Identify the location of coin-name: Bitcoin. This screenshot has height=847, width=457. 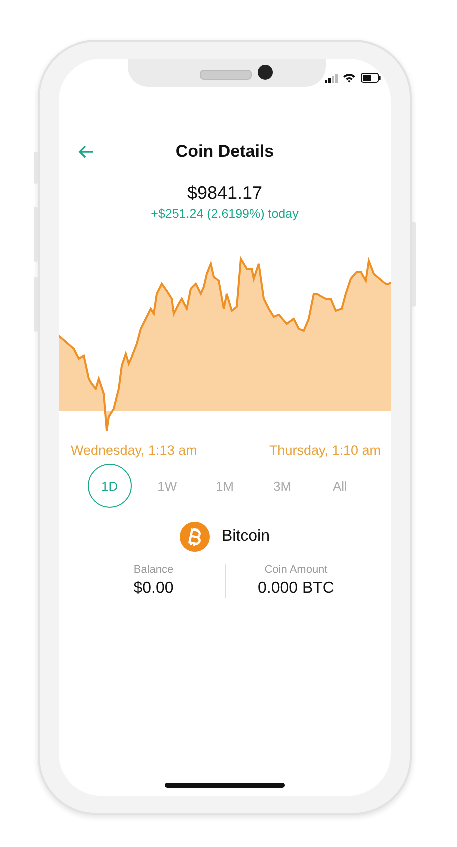
(246, 537).